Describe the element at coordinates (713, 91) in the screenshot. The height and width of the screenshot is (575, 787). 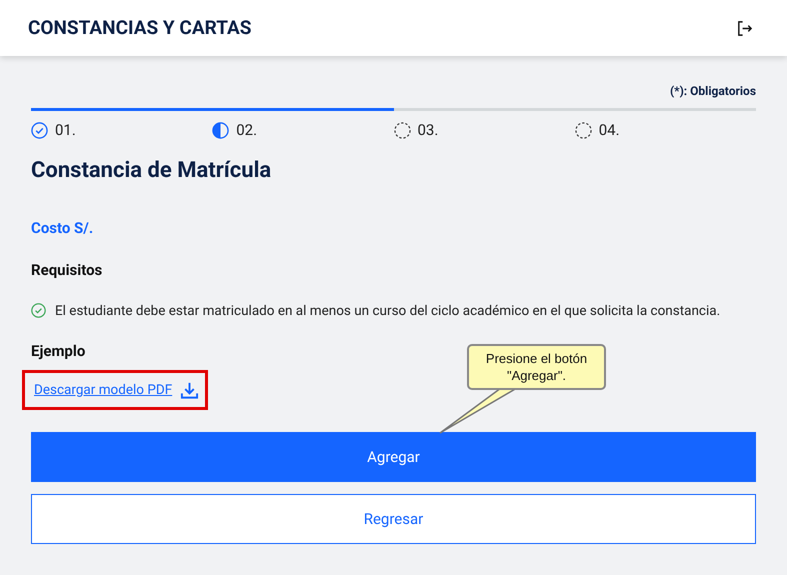
I see `required-note: (*): Obligatorios` at that location.